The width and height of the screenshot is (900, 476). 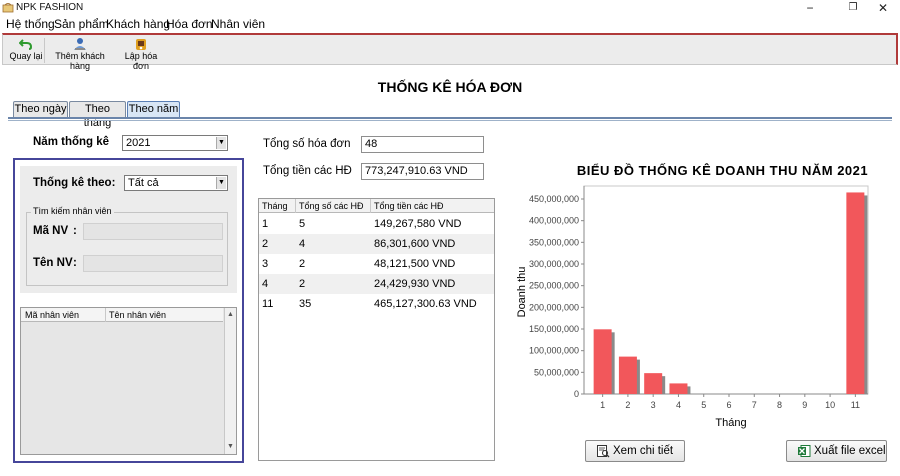 What do you see at coordinates (75, 231) in the screenshot?
I see `employee-id-colon: :` at bounding box center [75, 231].